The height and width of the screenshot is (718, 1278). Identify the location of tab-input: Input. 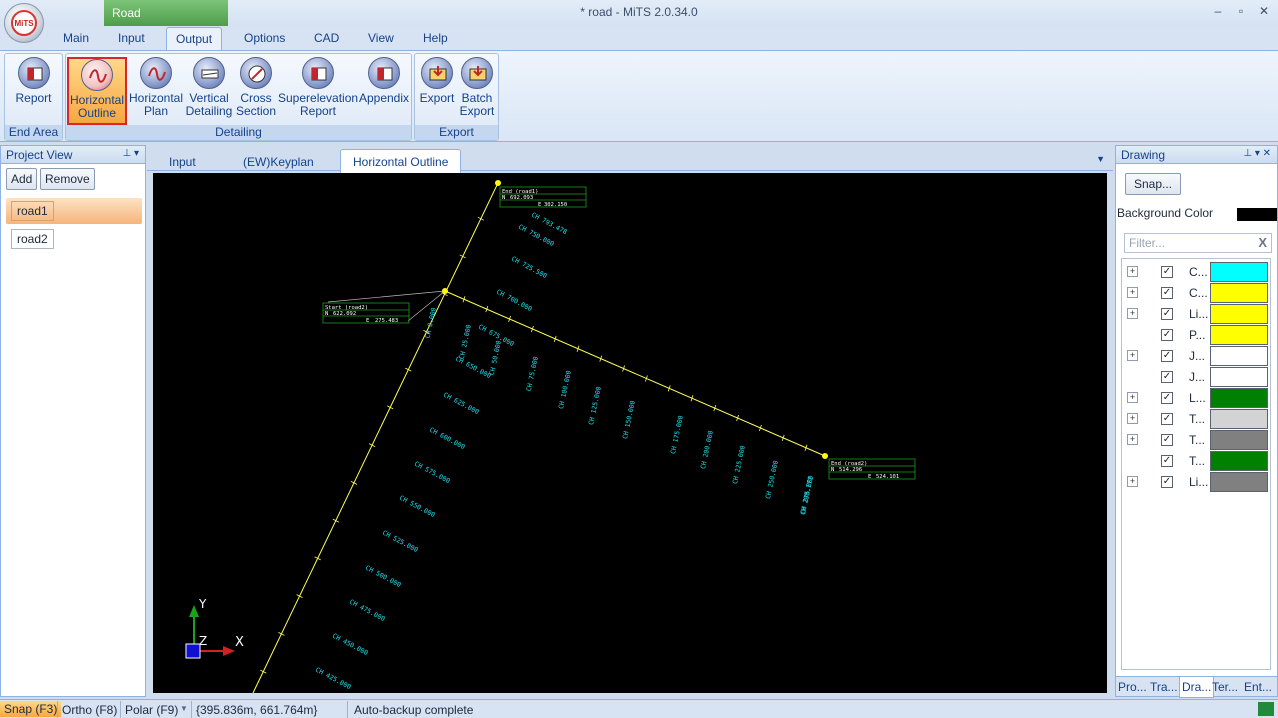
(131, 38).